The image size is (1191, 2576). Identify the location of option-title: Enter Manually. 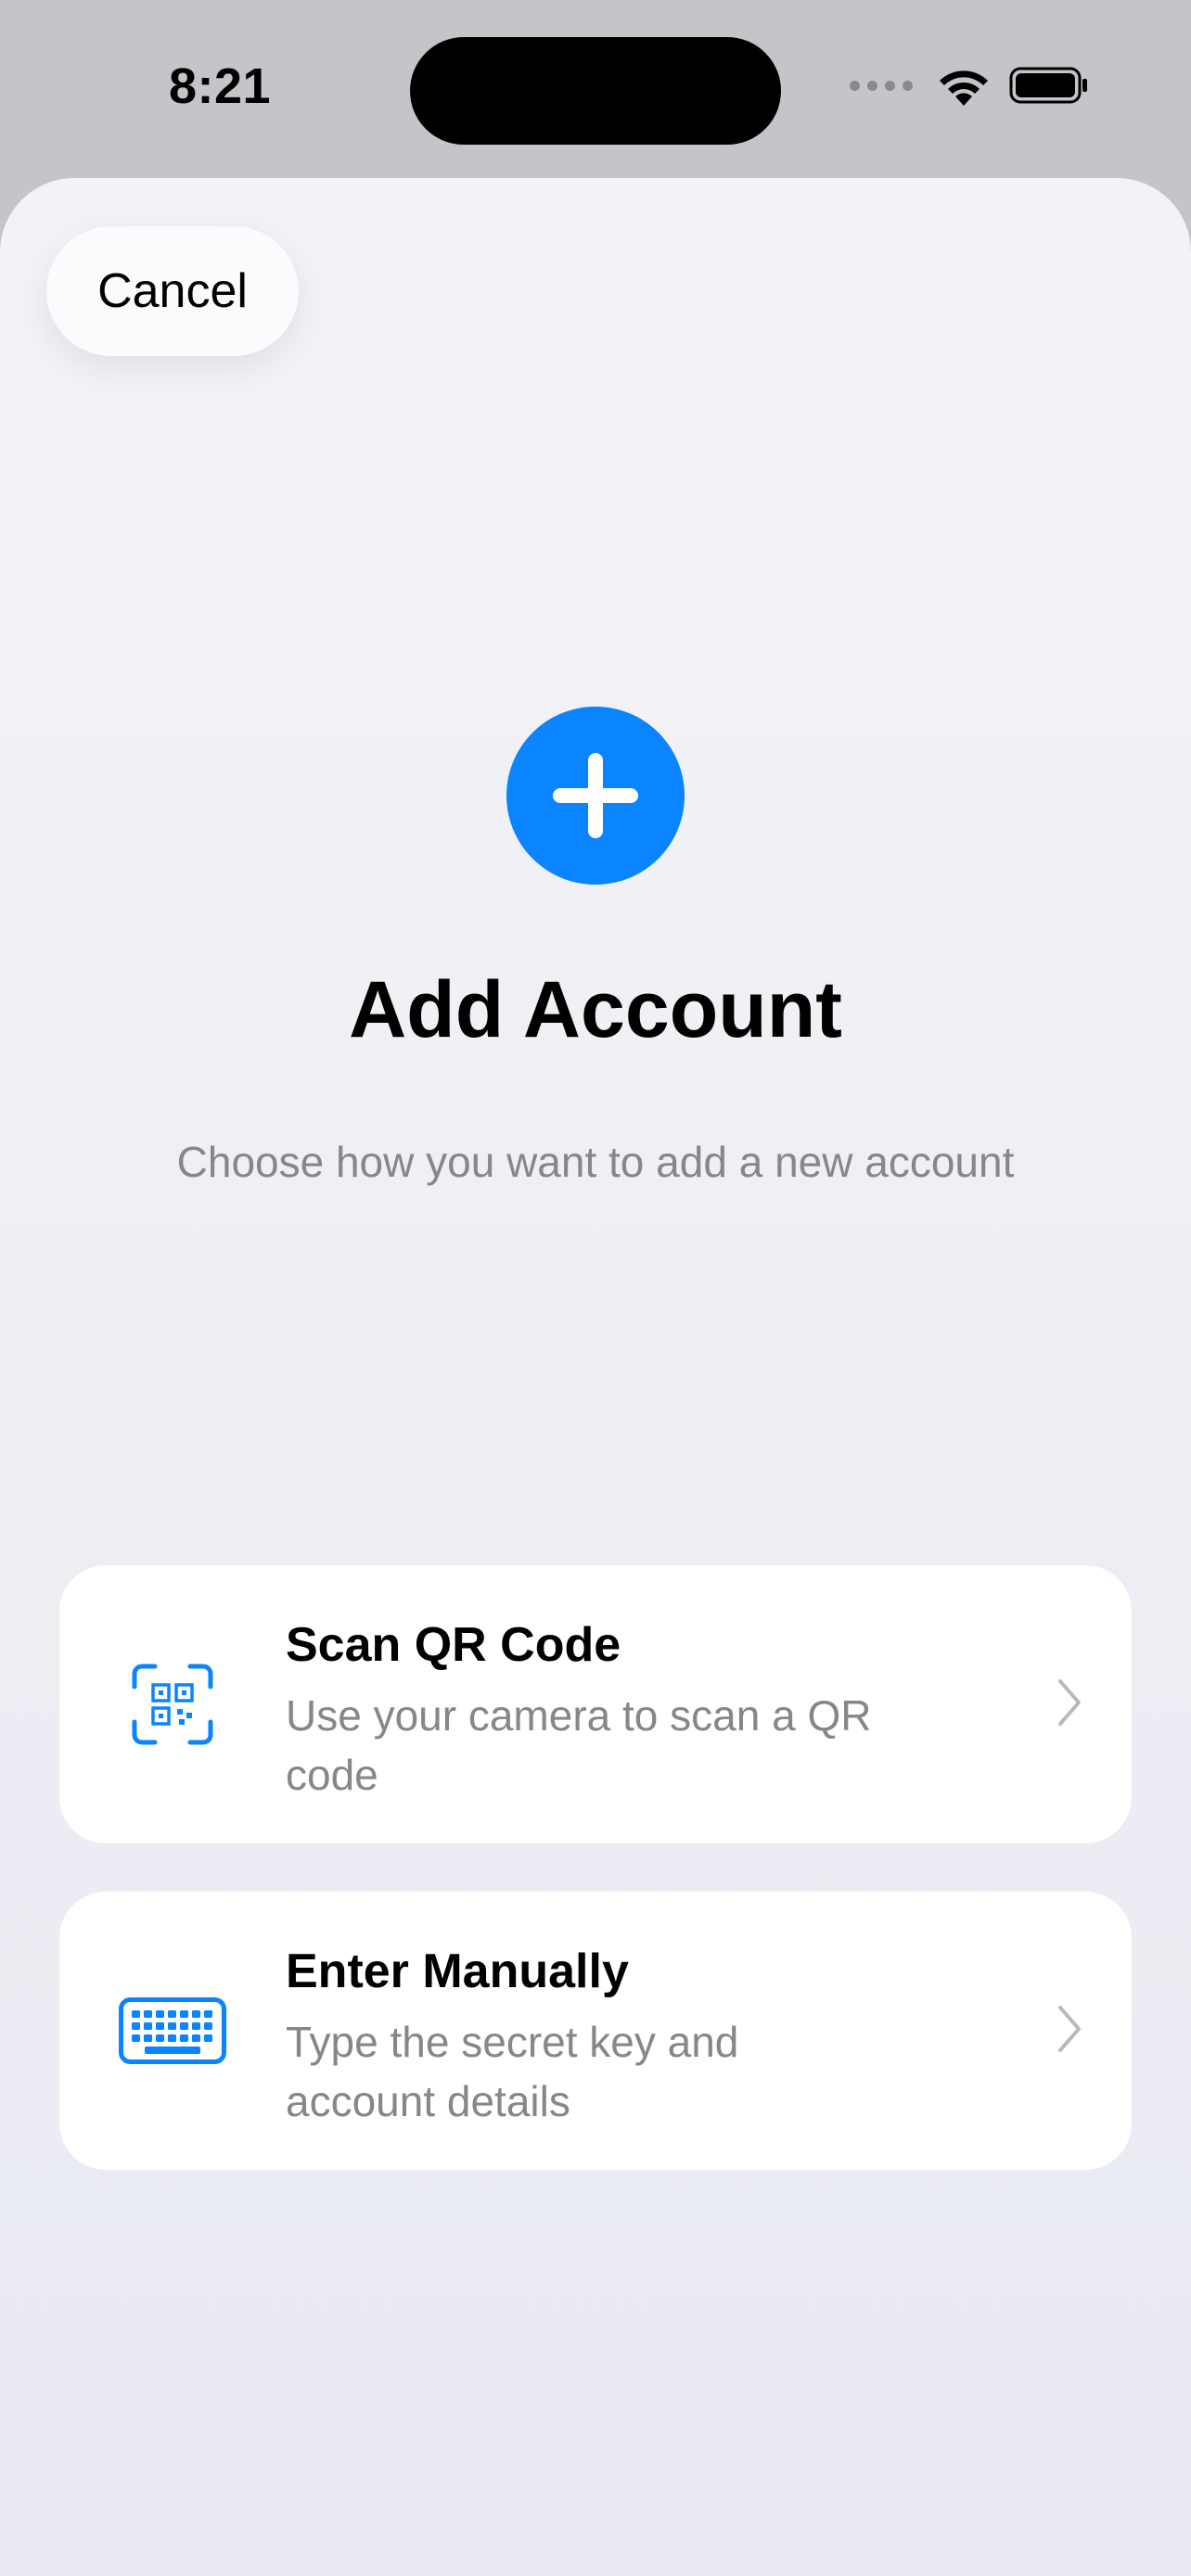
(457, 1971).